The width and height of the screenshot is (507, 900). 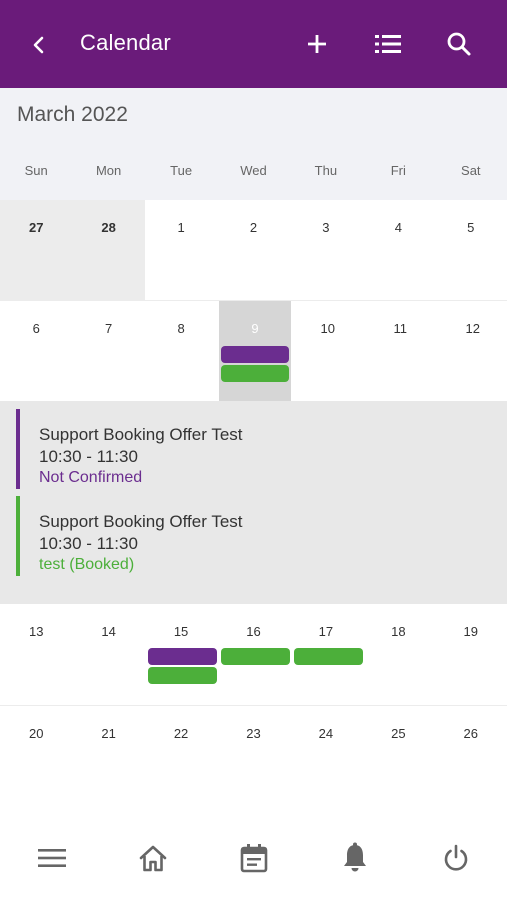 What do you see at coordinates (181, 170) in the screenshot?
I see `weekday-label: Tue` at bounding box center [181, 170].